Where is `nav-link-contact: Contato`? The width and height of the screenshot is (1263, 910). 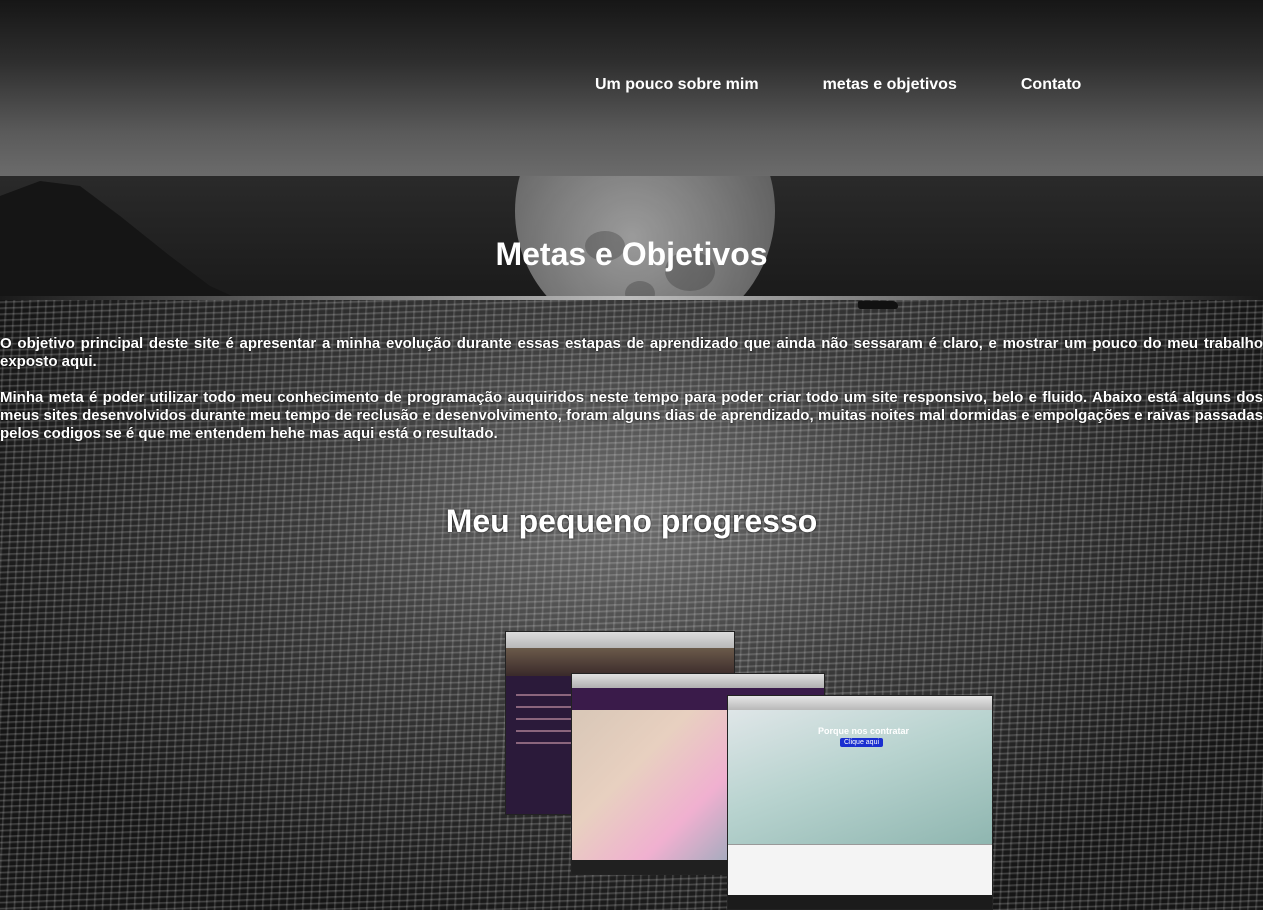
nav-link-contact: Contato is located at coordinates (1051, 85).